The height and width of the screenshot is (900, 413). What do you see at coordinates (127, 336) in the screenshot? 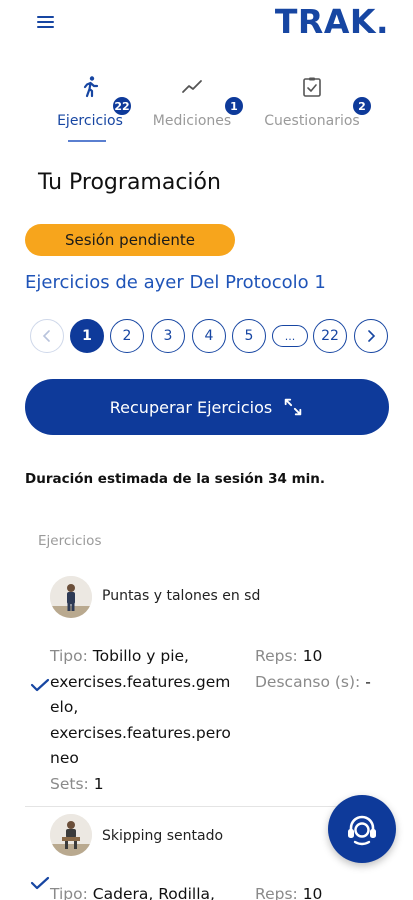
I see `page-button: 2` at bounding box center [127, 336].